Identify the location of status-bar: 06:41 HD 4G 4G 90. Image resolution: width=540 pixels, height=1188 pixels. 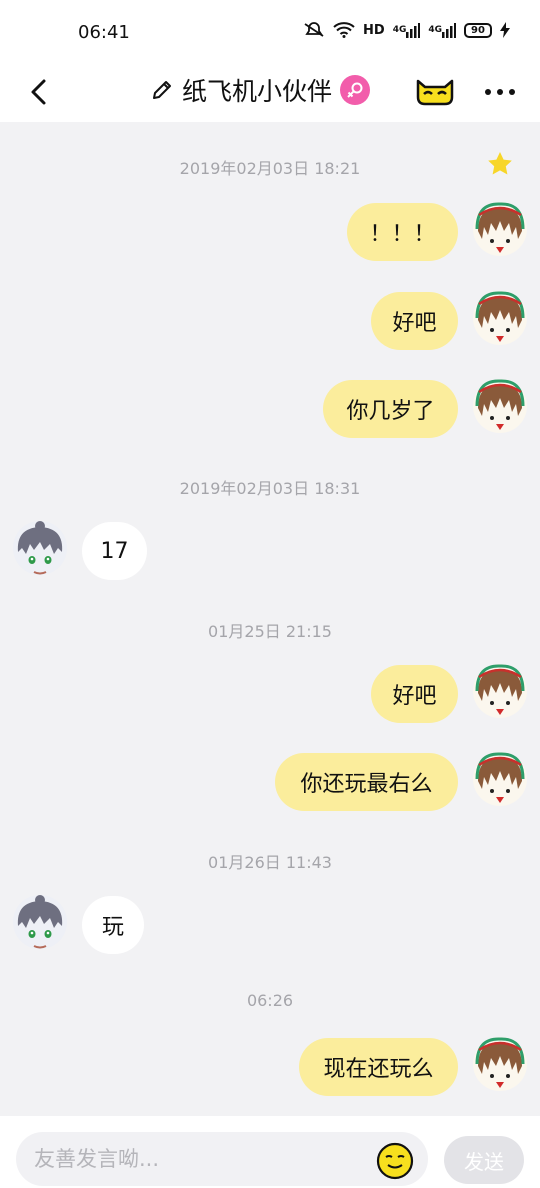
(270, 31).